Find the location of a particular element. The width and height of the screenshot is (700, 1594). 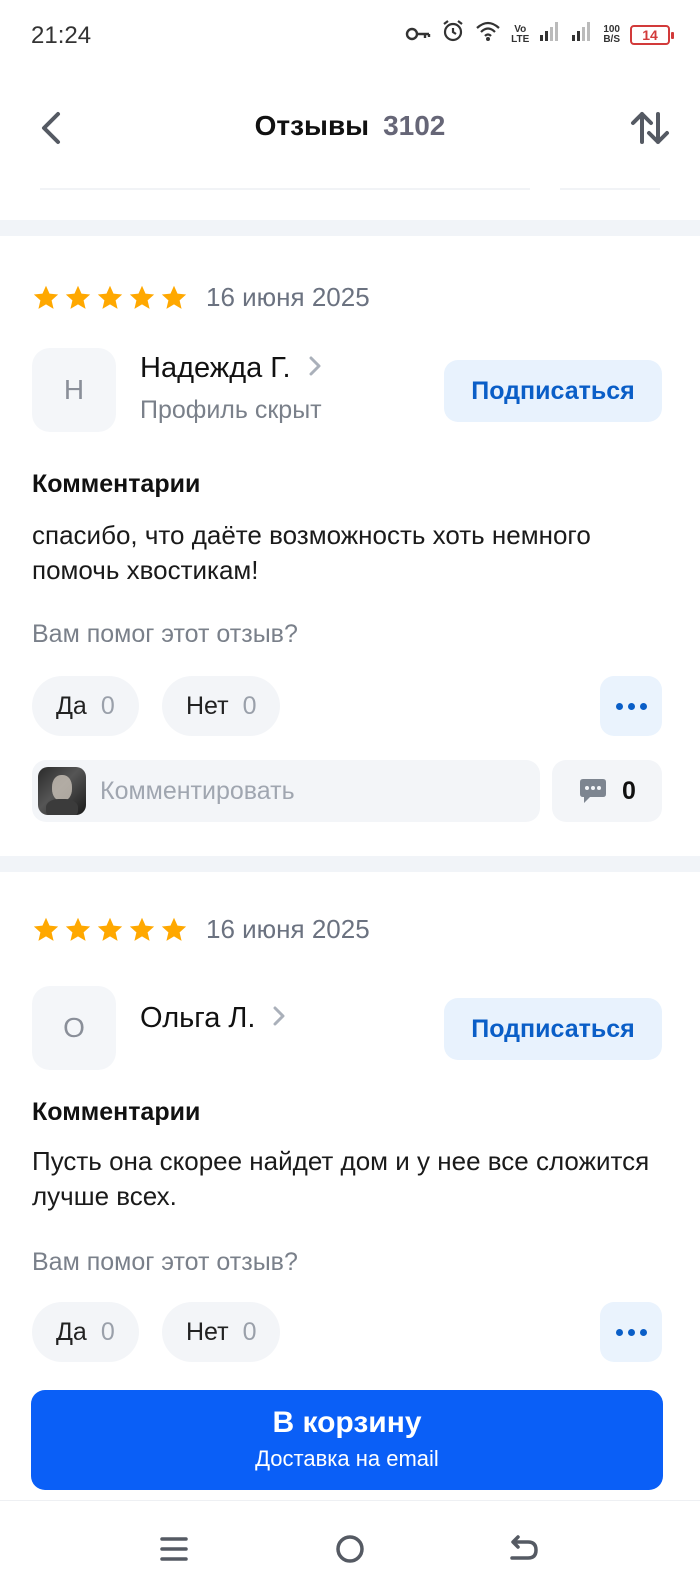

comments-count: 0 is located at coordinates (629, 790).